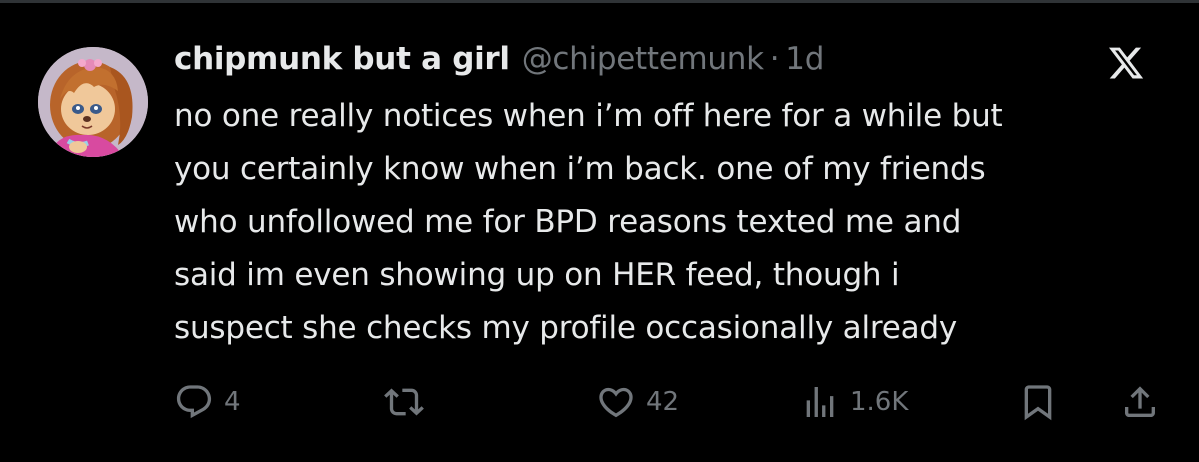 The width and height of the screenshot is (1199, 462). What do you see at coordinates (637, 402) in the screenshot?
I see `like-button: 42` at bounding box center [637, 402].